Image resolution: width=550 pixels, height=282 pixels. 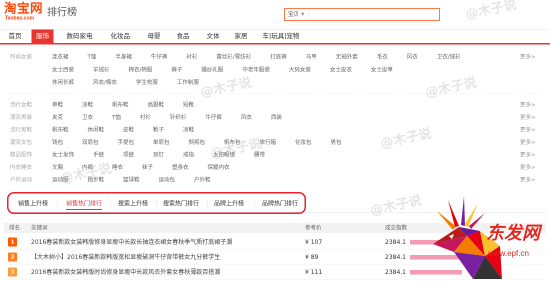 I want to click on category-item: 运动包, so click(x=167, y=180).